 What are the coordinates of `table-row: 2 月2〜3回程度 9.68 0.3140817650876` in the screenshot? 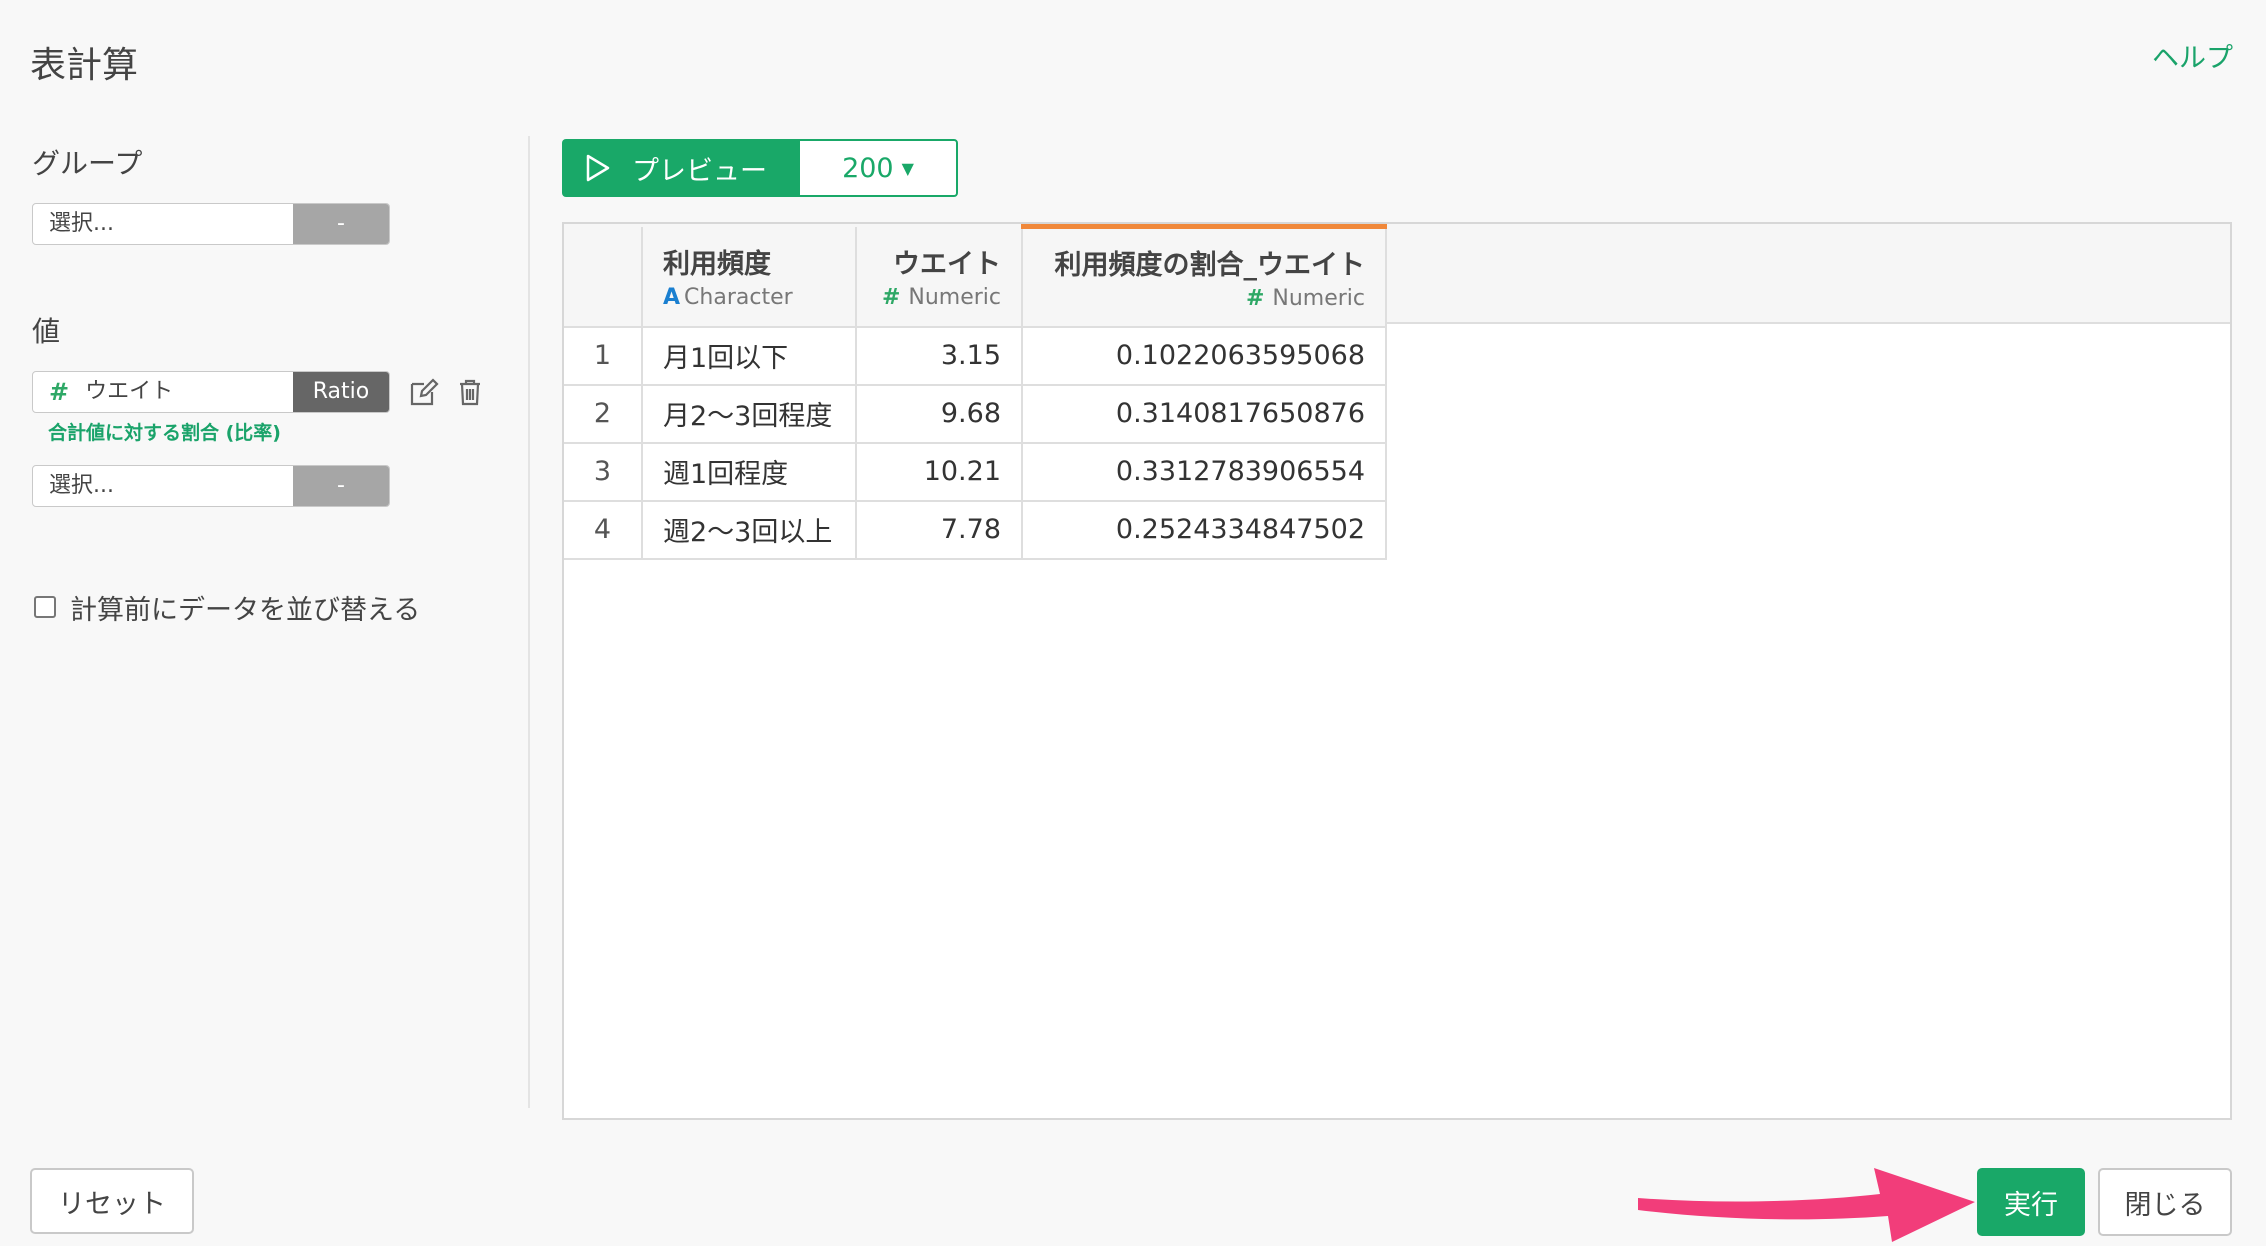 It's located at (975, 414).